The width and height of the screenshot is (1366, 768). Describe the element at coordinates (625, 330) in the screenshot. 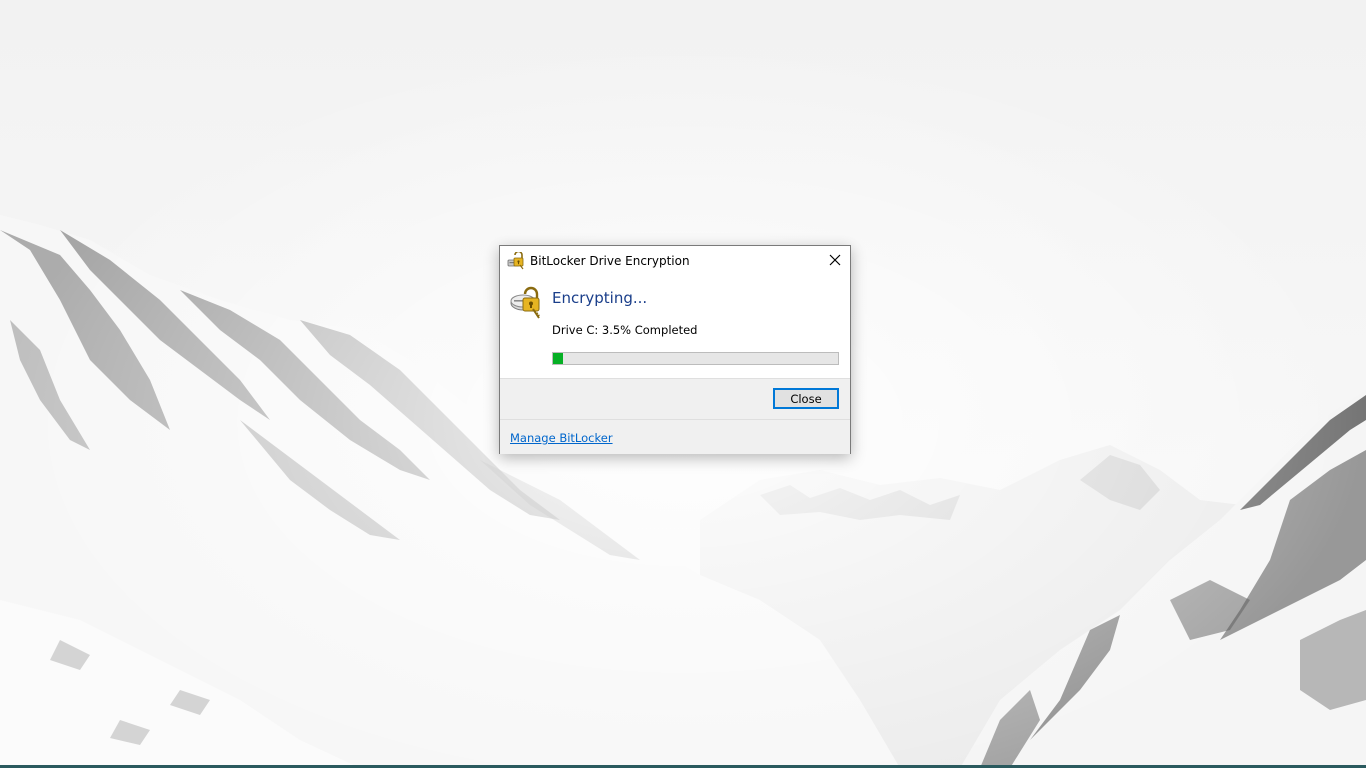

I see `encryption-status: Drive C: 3.5% Completed` at that location.